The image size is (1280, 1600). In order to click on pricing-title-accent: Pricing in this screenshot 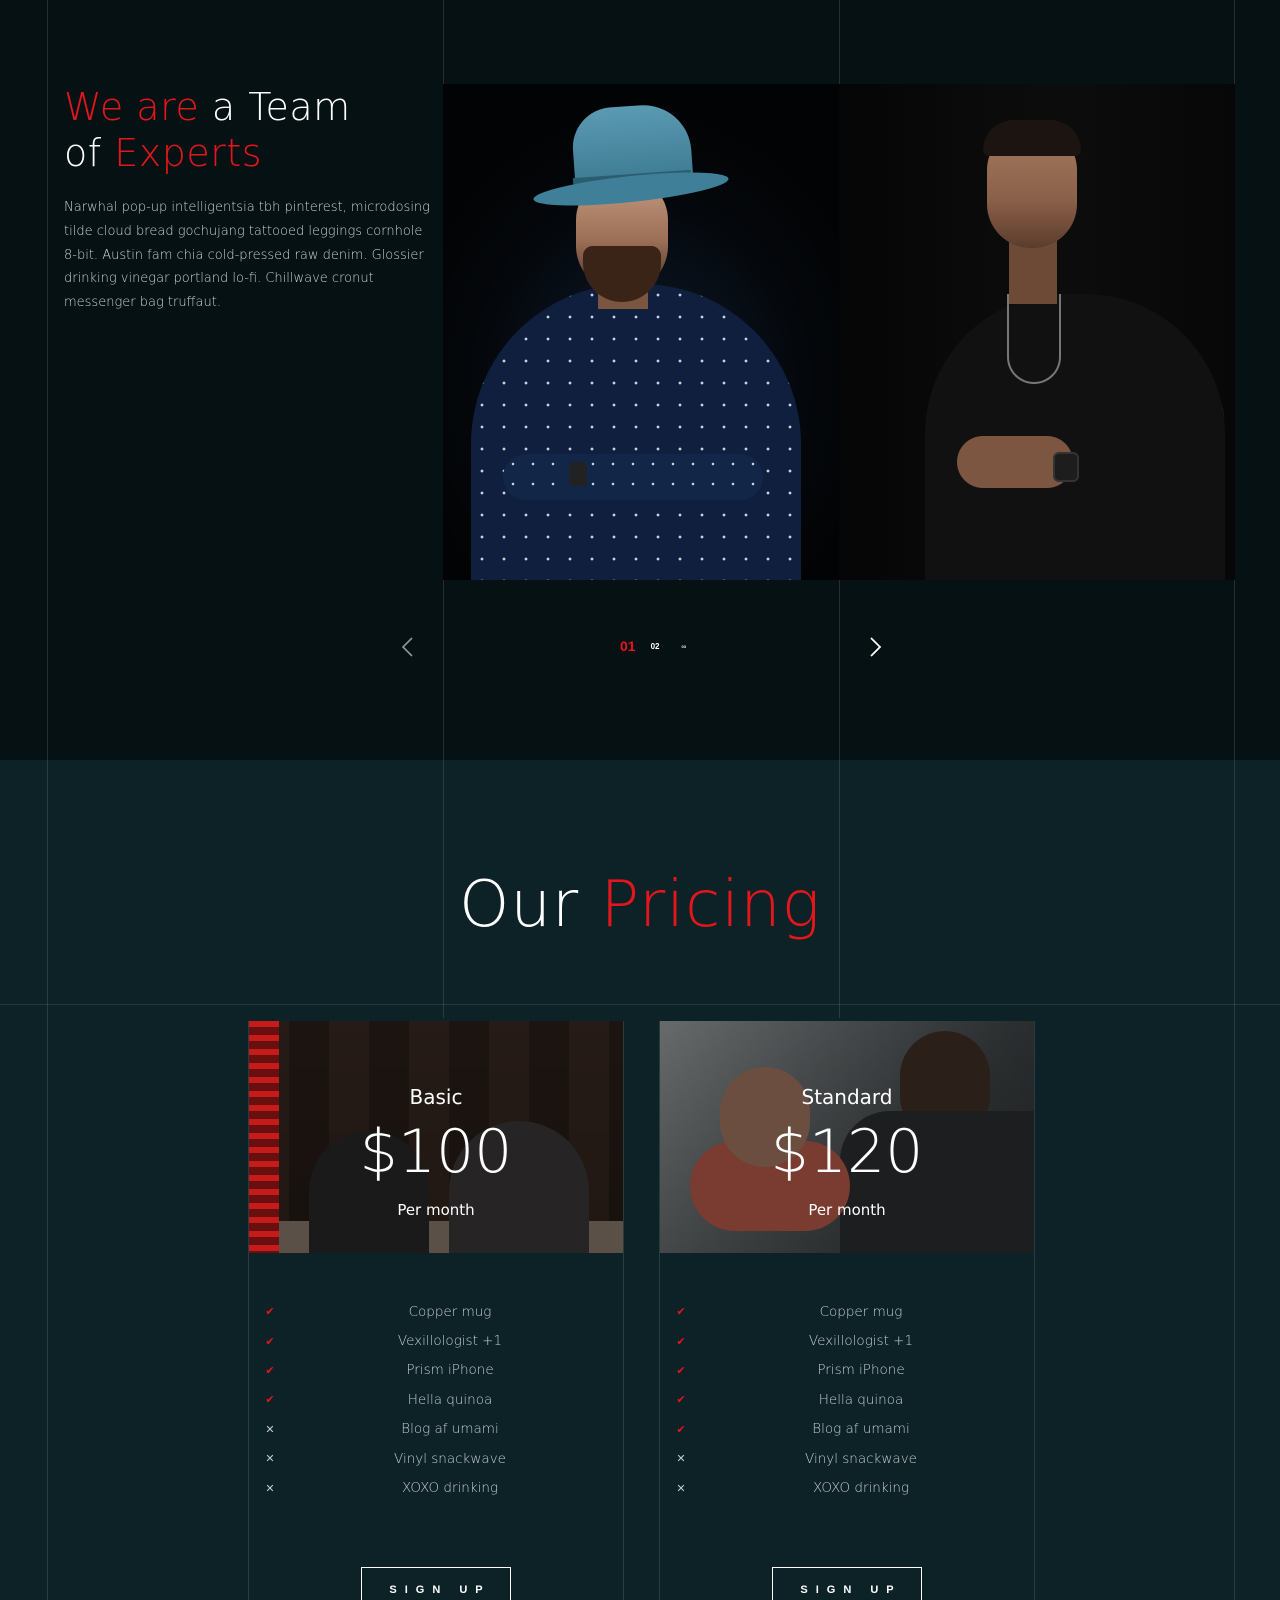, I will do `click(711, 905)`.